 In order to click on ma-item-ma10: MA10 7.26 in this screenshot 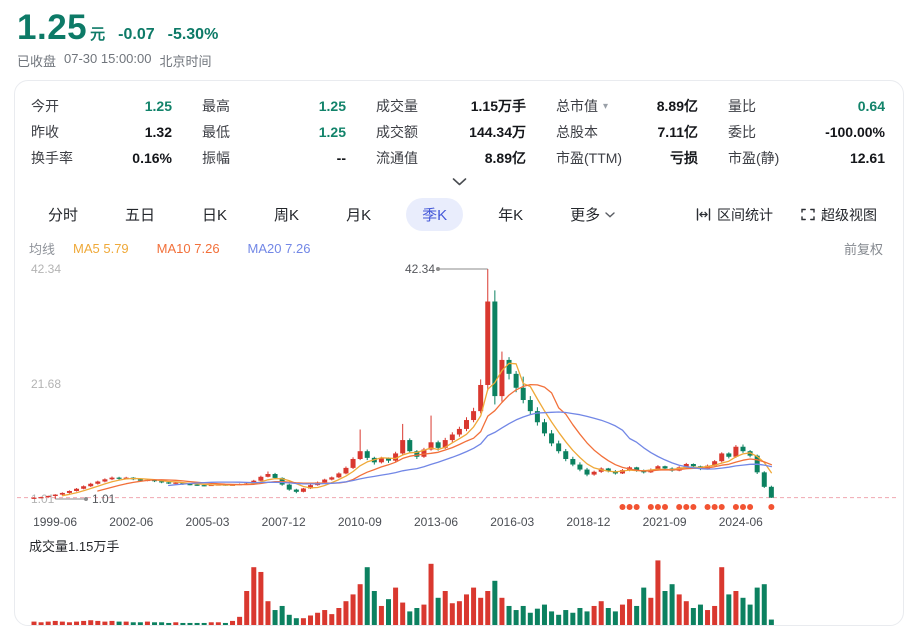, I will do `click(188, 248)`.